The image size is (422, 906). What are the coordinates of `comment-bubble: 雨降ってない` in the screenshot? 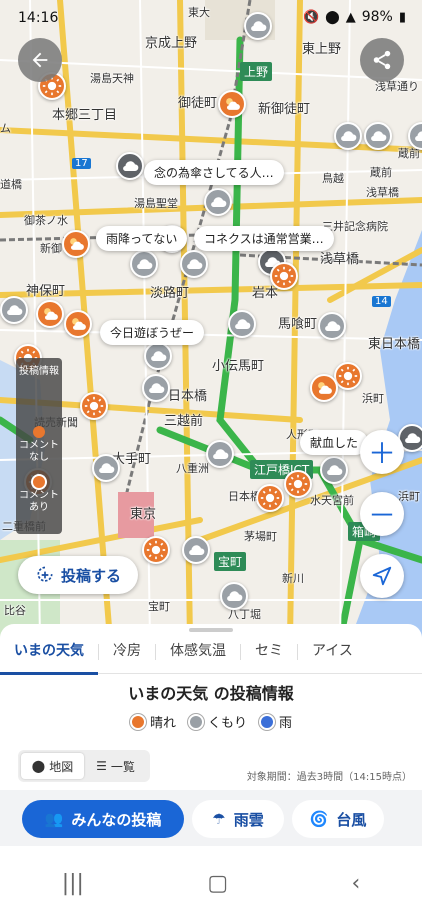 It's located at (142, 238).